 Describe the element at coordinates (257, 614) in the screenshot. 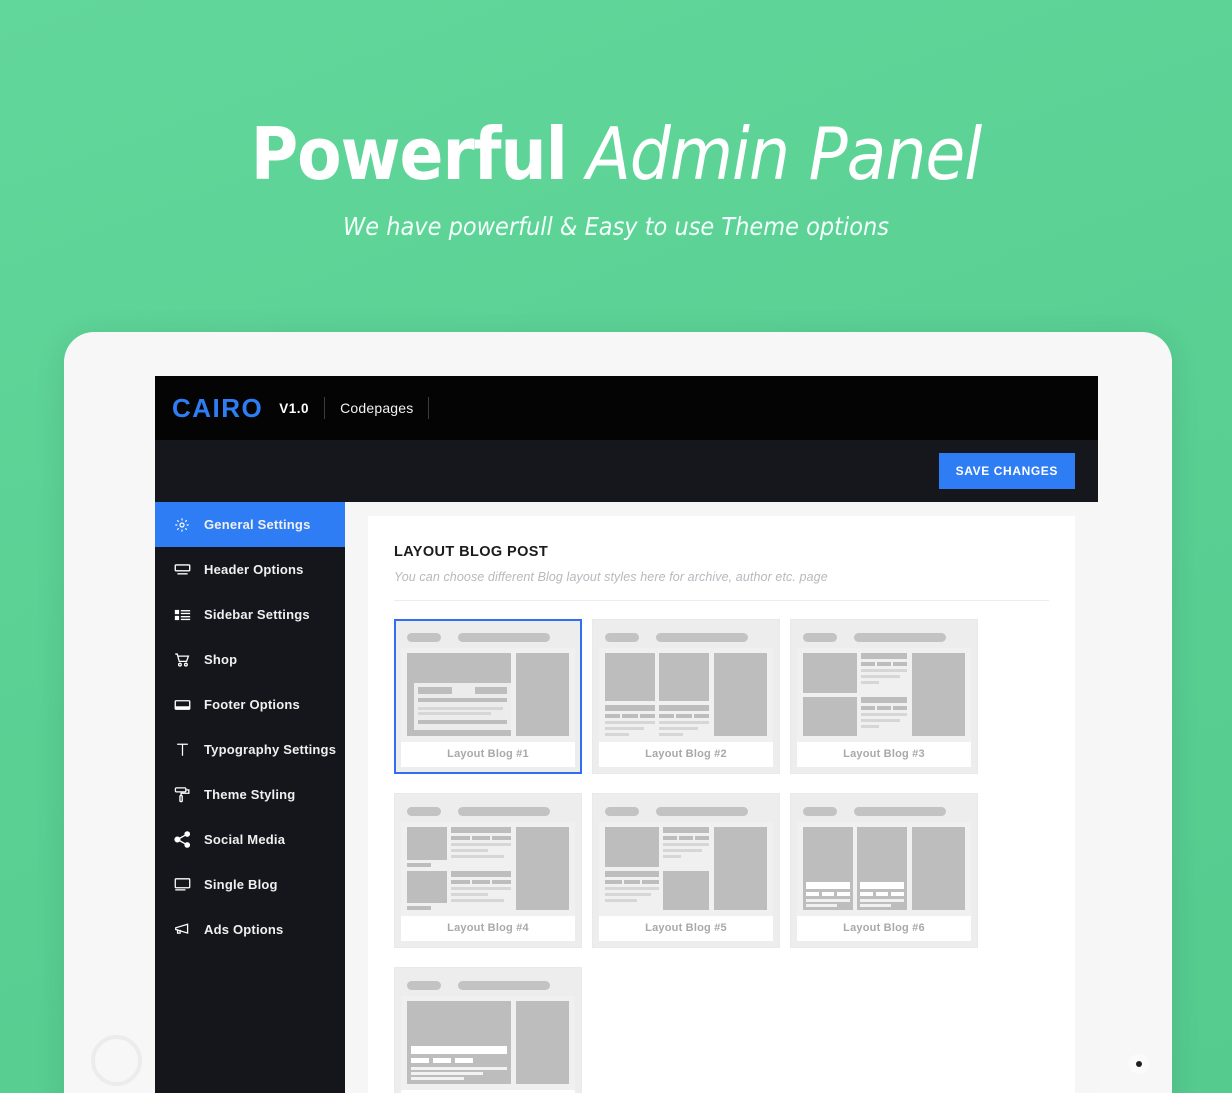

I see `sidebar-item-label: Sidebar Settings` at that location.